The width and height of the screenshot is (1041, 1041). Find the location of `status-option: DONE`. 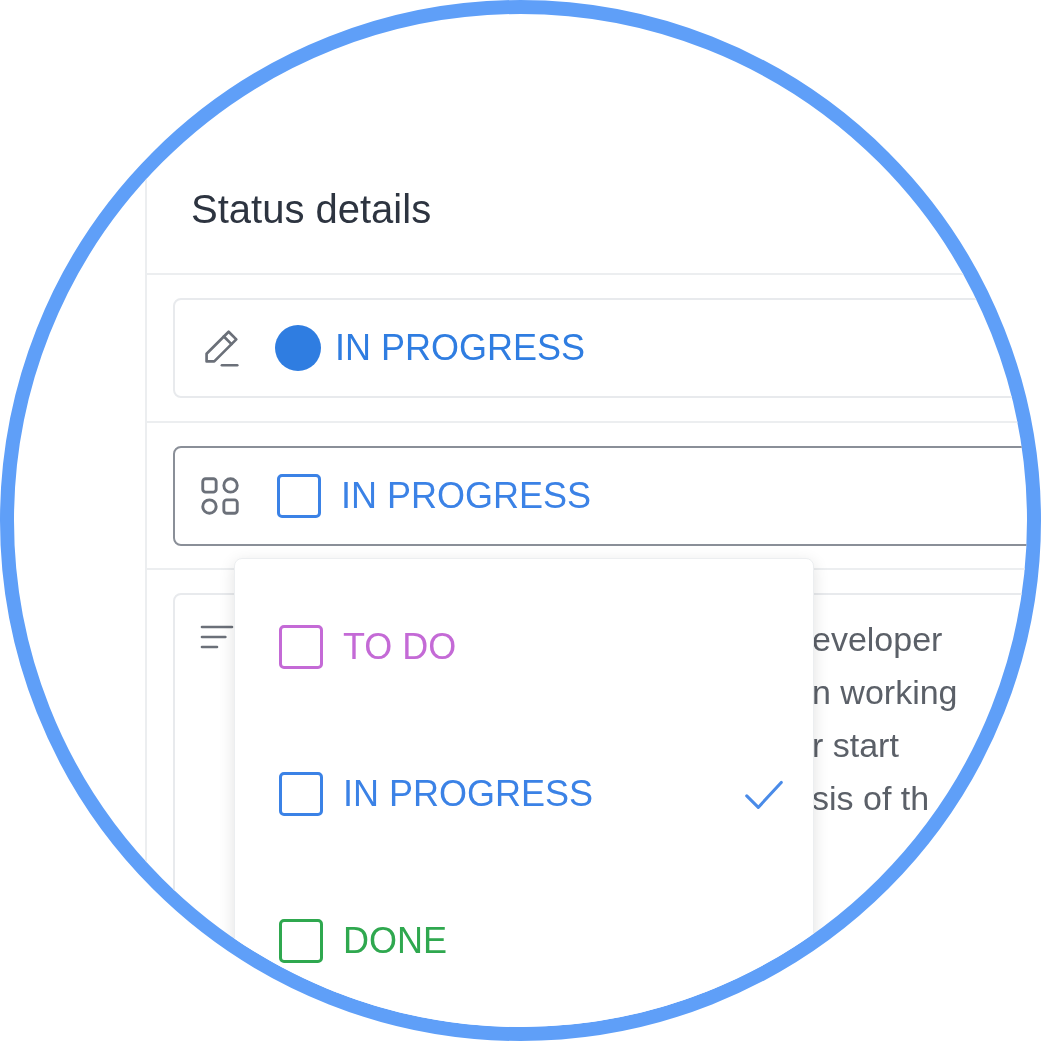

status-option: DONE is located at coordinates (524, 940).